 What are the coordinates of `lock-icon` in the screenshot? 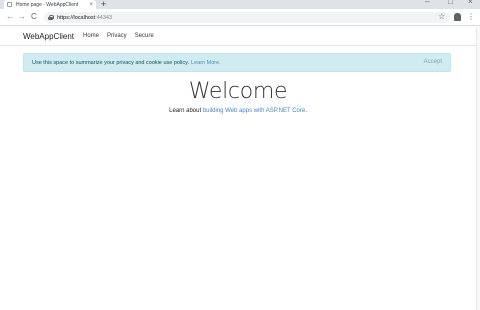 It's located at (51, 17).